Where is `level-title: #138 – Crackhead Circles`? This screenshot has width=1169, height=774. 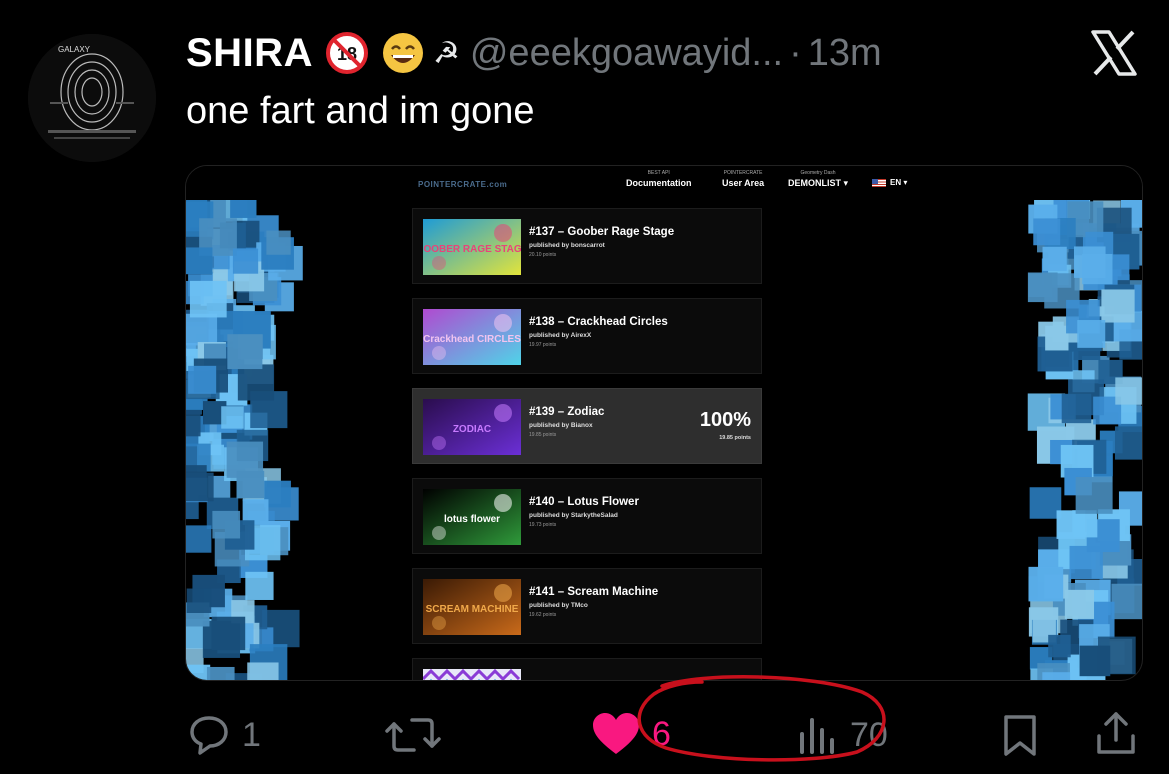 level-title: #138 – Crackhead Circles is located at coordinates (598, 322).